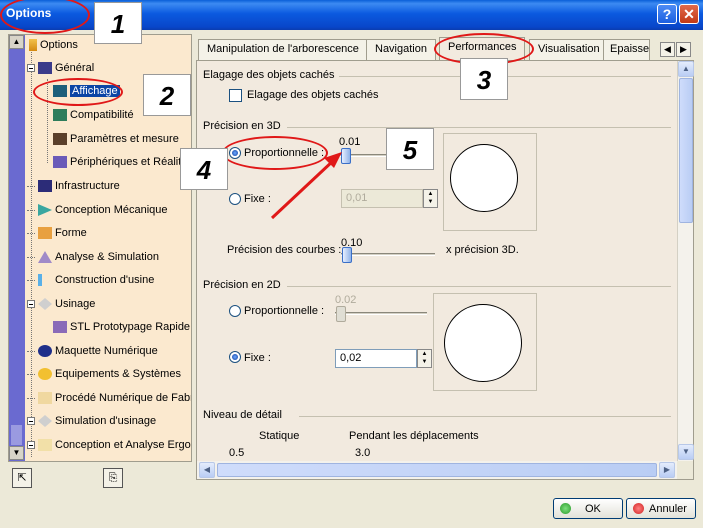  What do you see at coordinates (93, 115) in the screenshot?
I see `tree-item-compatibilite: Compatibilité` at bounding box center [93, 115].